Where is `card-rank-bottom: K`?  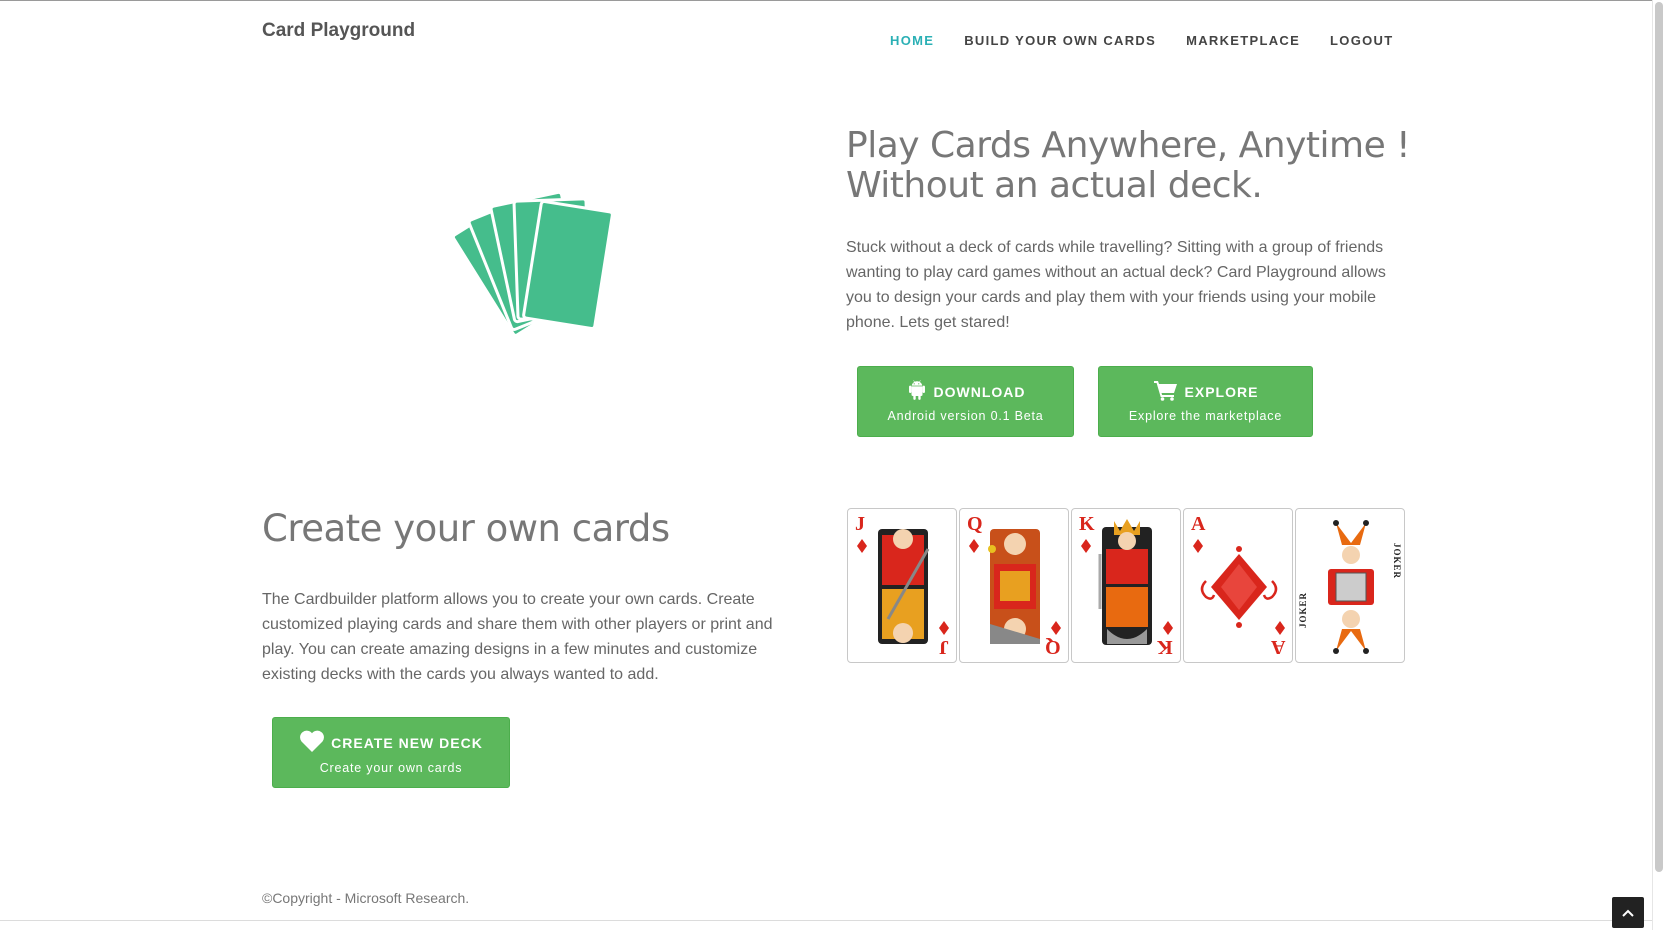
card-rank-bottom: K is located at coordinates (1165, 647).